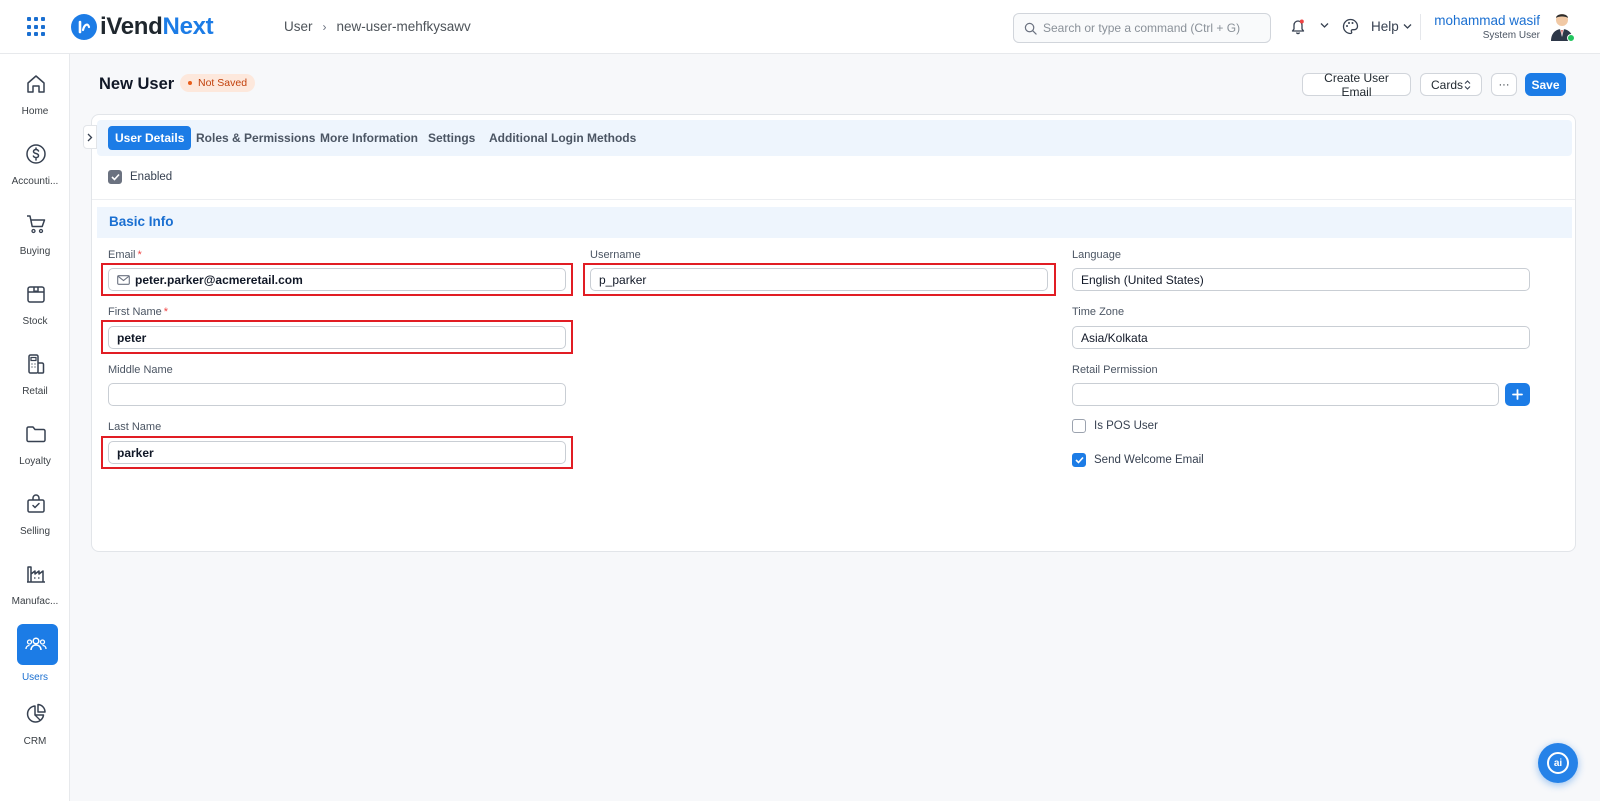 The image size is (1600, 801). I want to click on user-name: mohammad wasif, so click(1487, 20).